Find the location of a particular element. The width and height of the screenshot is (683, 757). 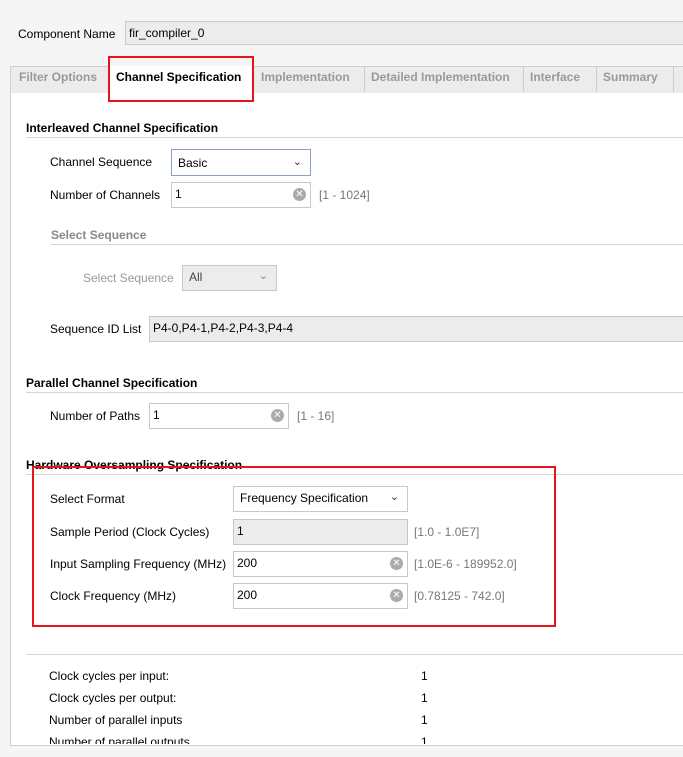

tab-interface: Interface is located at coordinates (555, 77).